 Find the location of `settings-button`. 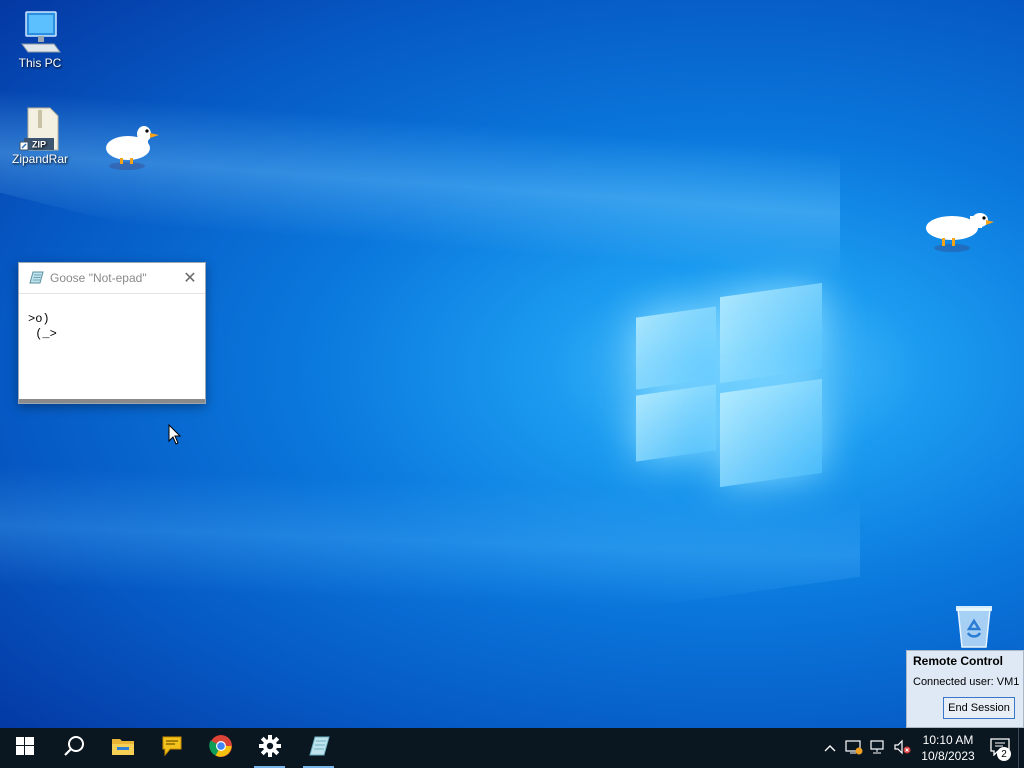

settings-button is located at coordinates (269, 748).